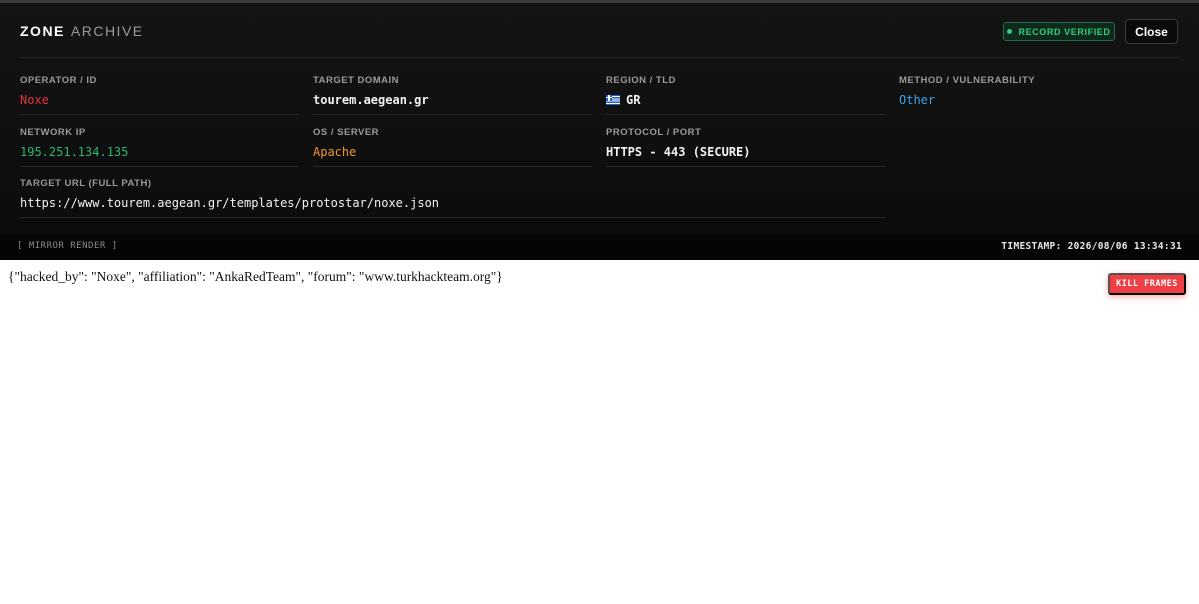  Describe the element at coordinates (633, 100) in the screenshot. I see `region-value: GR` at that location.